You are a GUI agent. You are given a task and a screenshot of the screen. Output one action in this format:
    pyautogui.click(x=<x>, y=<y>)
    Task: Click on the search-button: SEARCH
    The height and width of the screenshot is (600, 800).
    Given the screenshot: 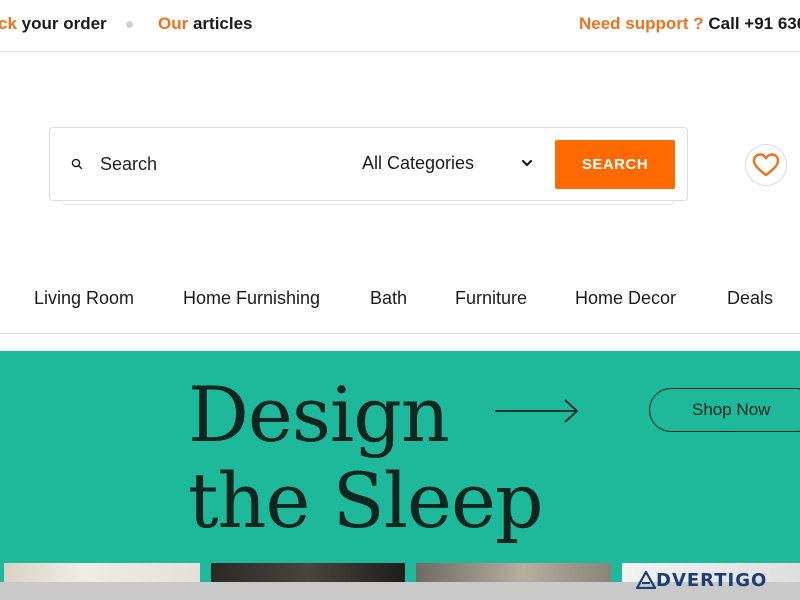 What is the action you would take?
    pyautogui.click(x=615, y=164)
    